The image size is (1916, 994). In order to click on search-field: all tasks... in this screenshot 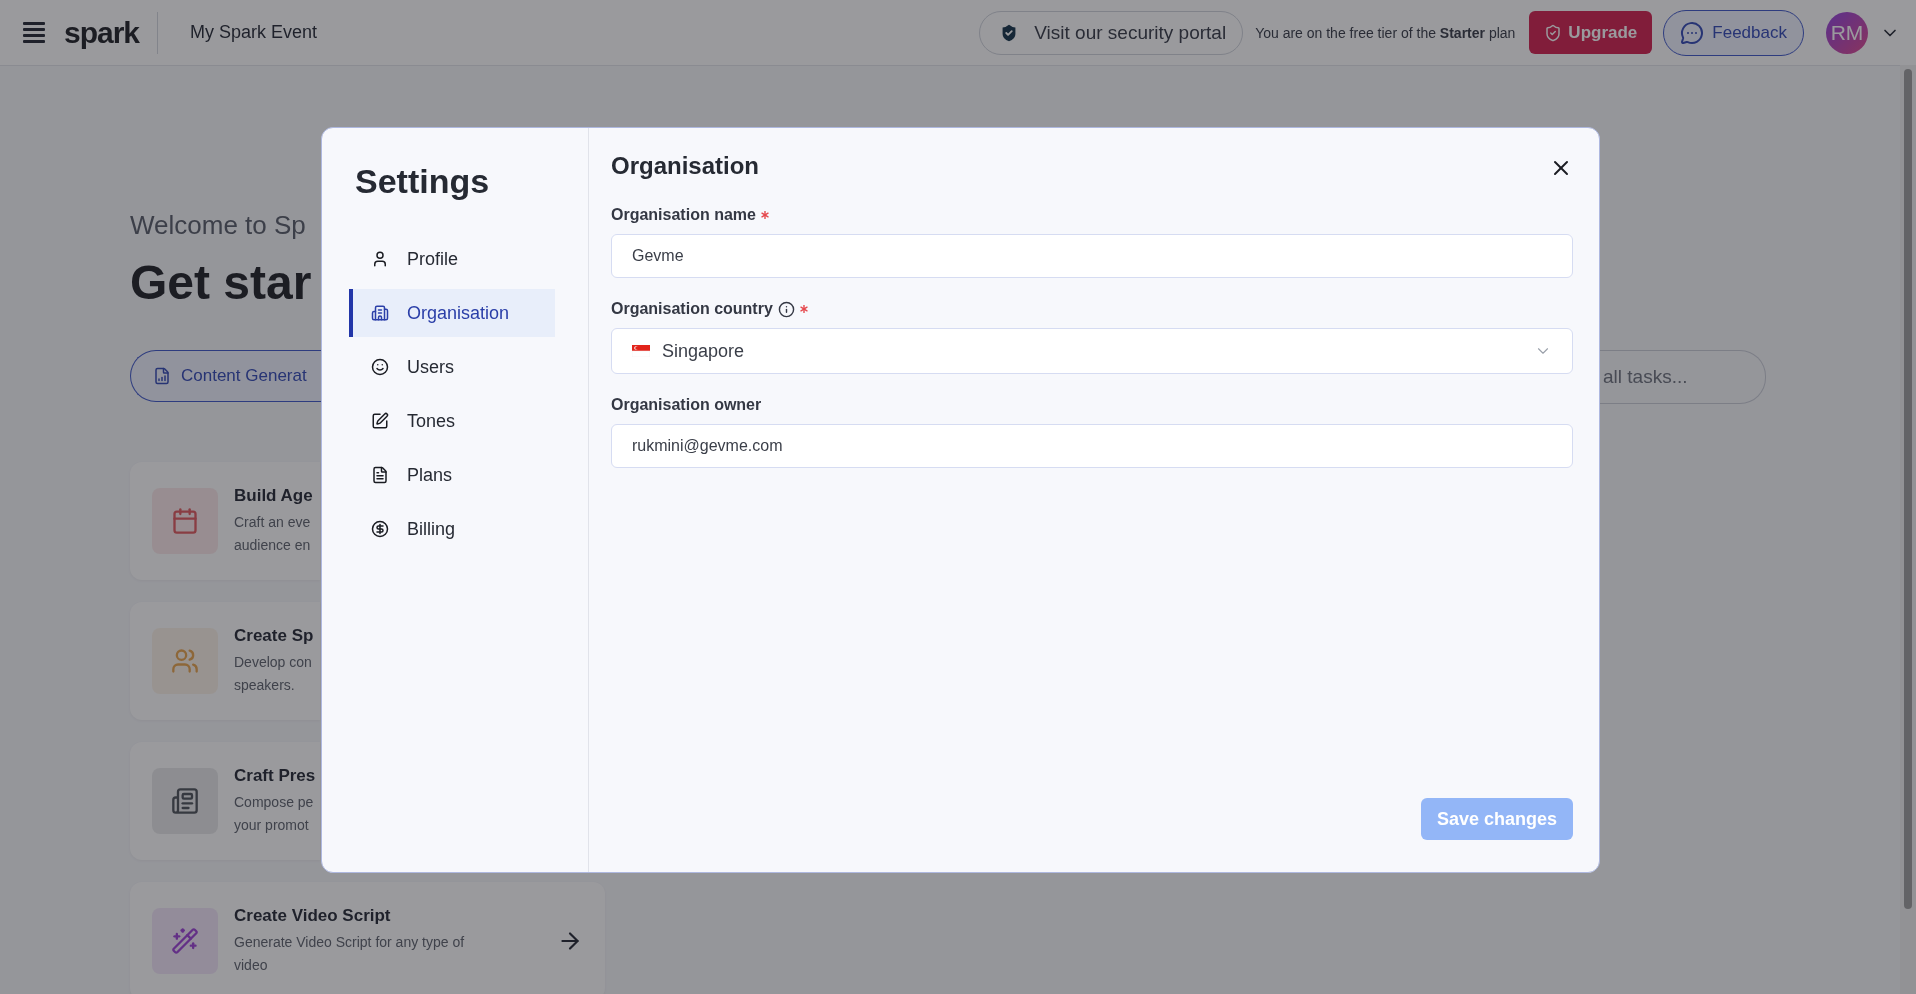, I will do `click(1682, 377)`.